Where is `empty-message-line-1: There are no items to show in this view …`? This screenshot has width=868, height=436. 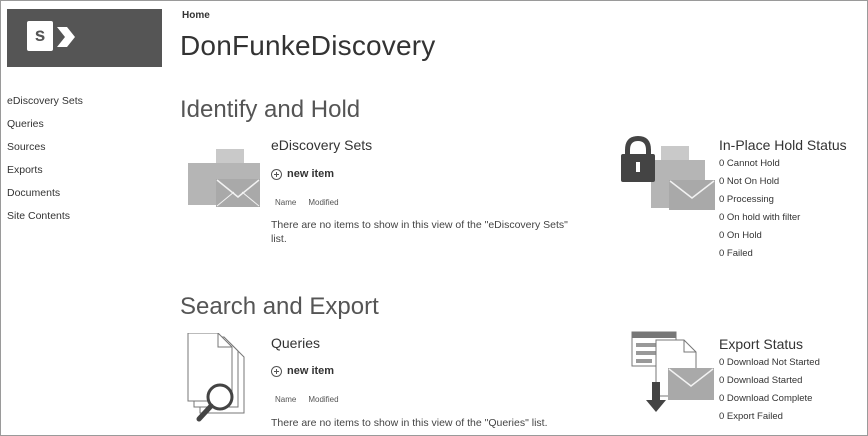 empty-message-line-1: There are no items to show in this view … is located at coordinates (419, 225).